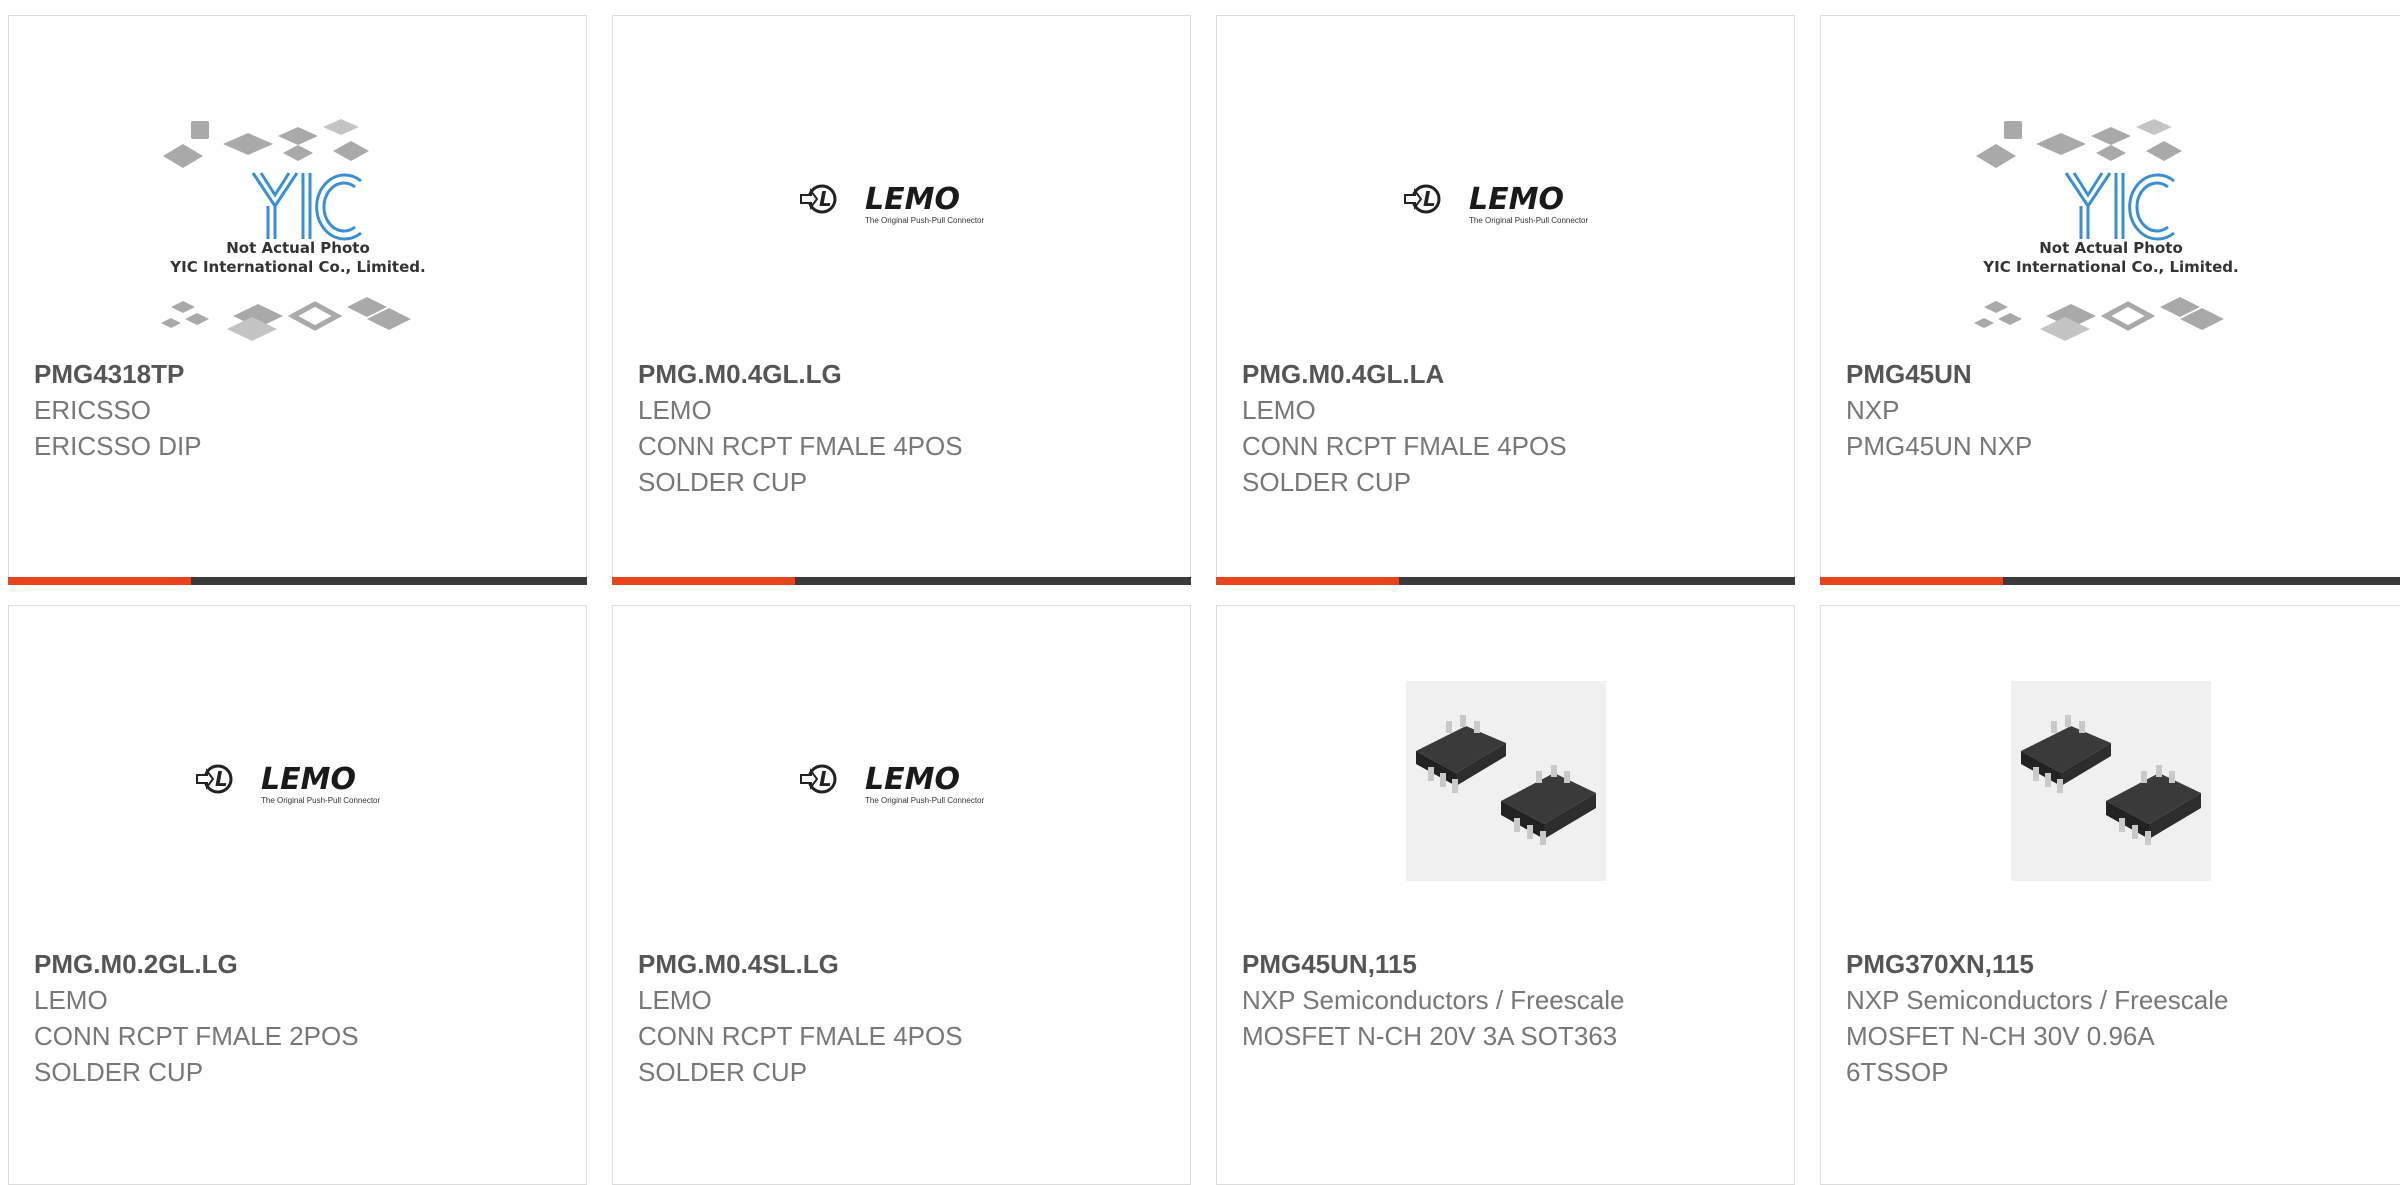 The image size is (2400, 1185). I want to click on part-number: PMG45UN, so click(2113, 374).